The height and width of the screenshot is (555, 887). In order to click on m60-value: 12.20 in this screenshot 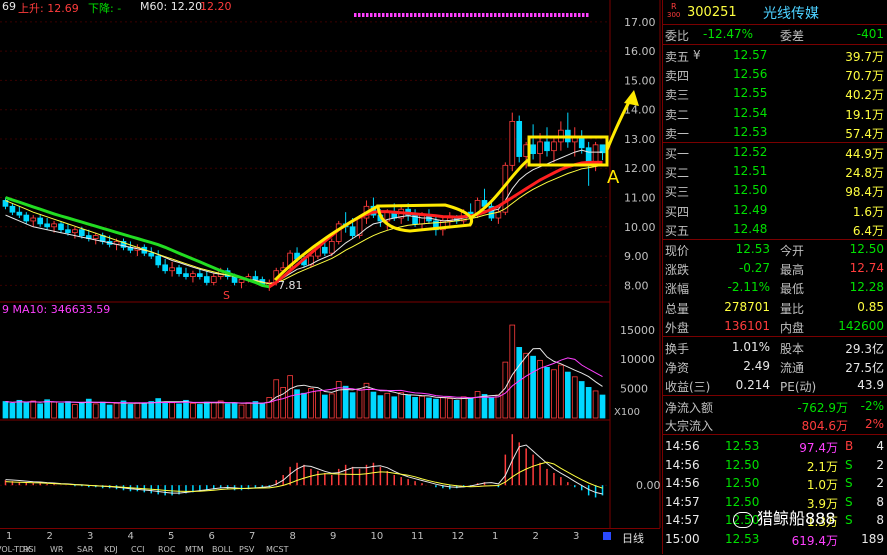, I will do `click(216, 6)`.